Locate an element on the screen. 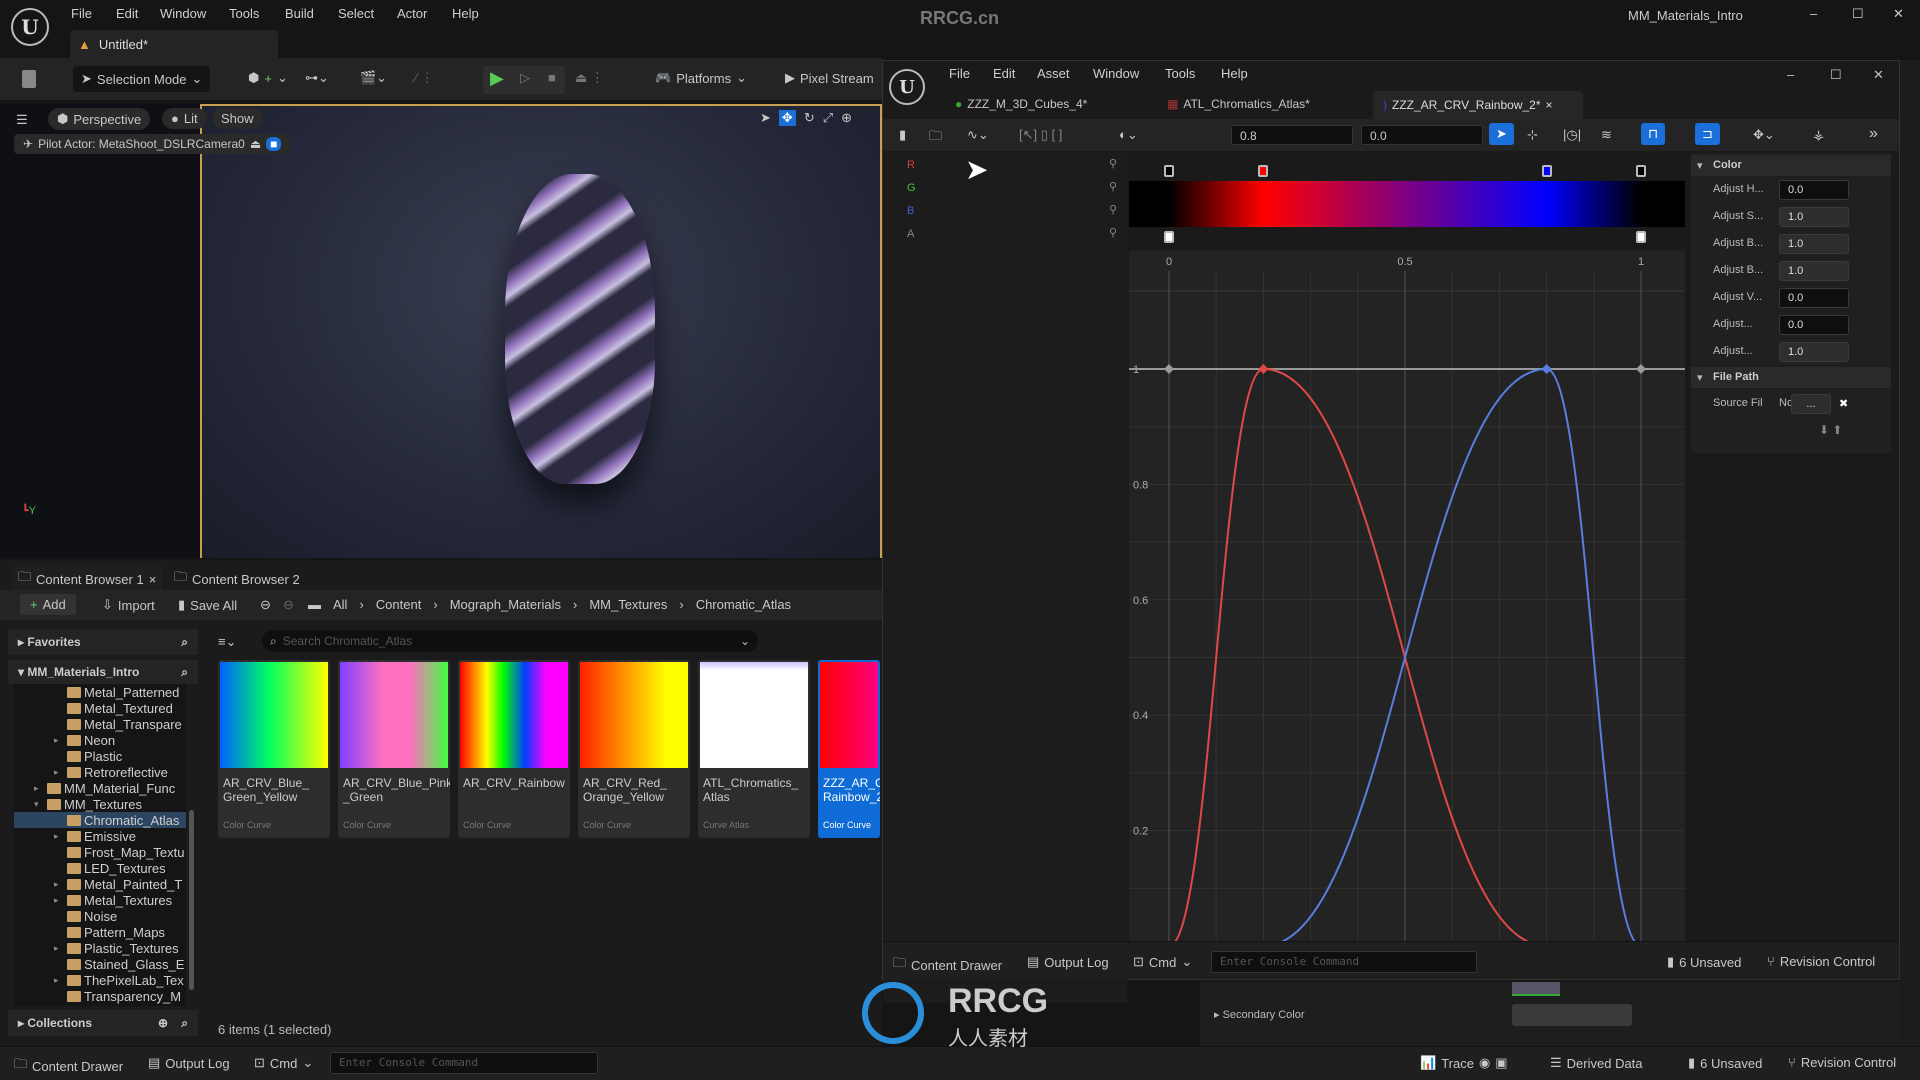 Image resolution: width=1920 pixels, height=1080 pixels. level-tab: ▲ Untitled* is located at coordinates (174, 44).